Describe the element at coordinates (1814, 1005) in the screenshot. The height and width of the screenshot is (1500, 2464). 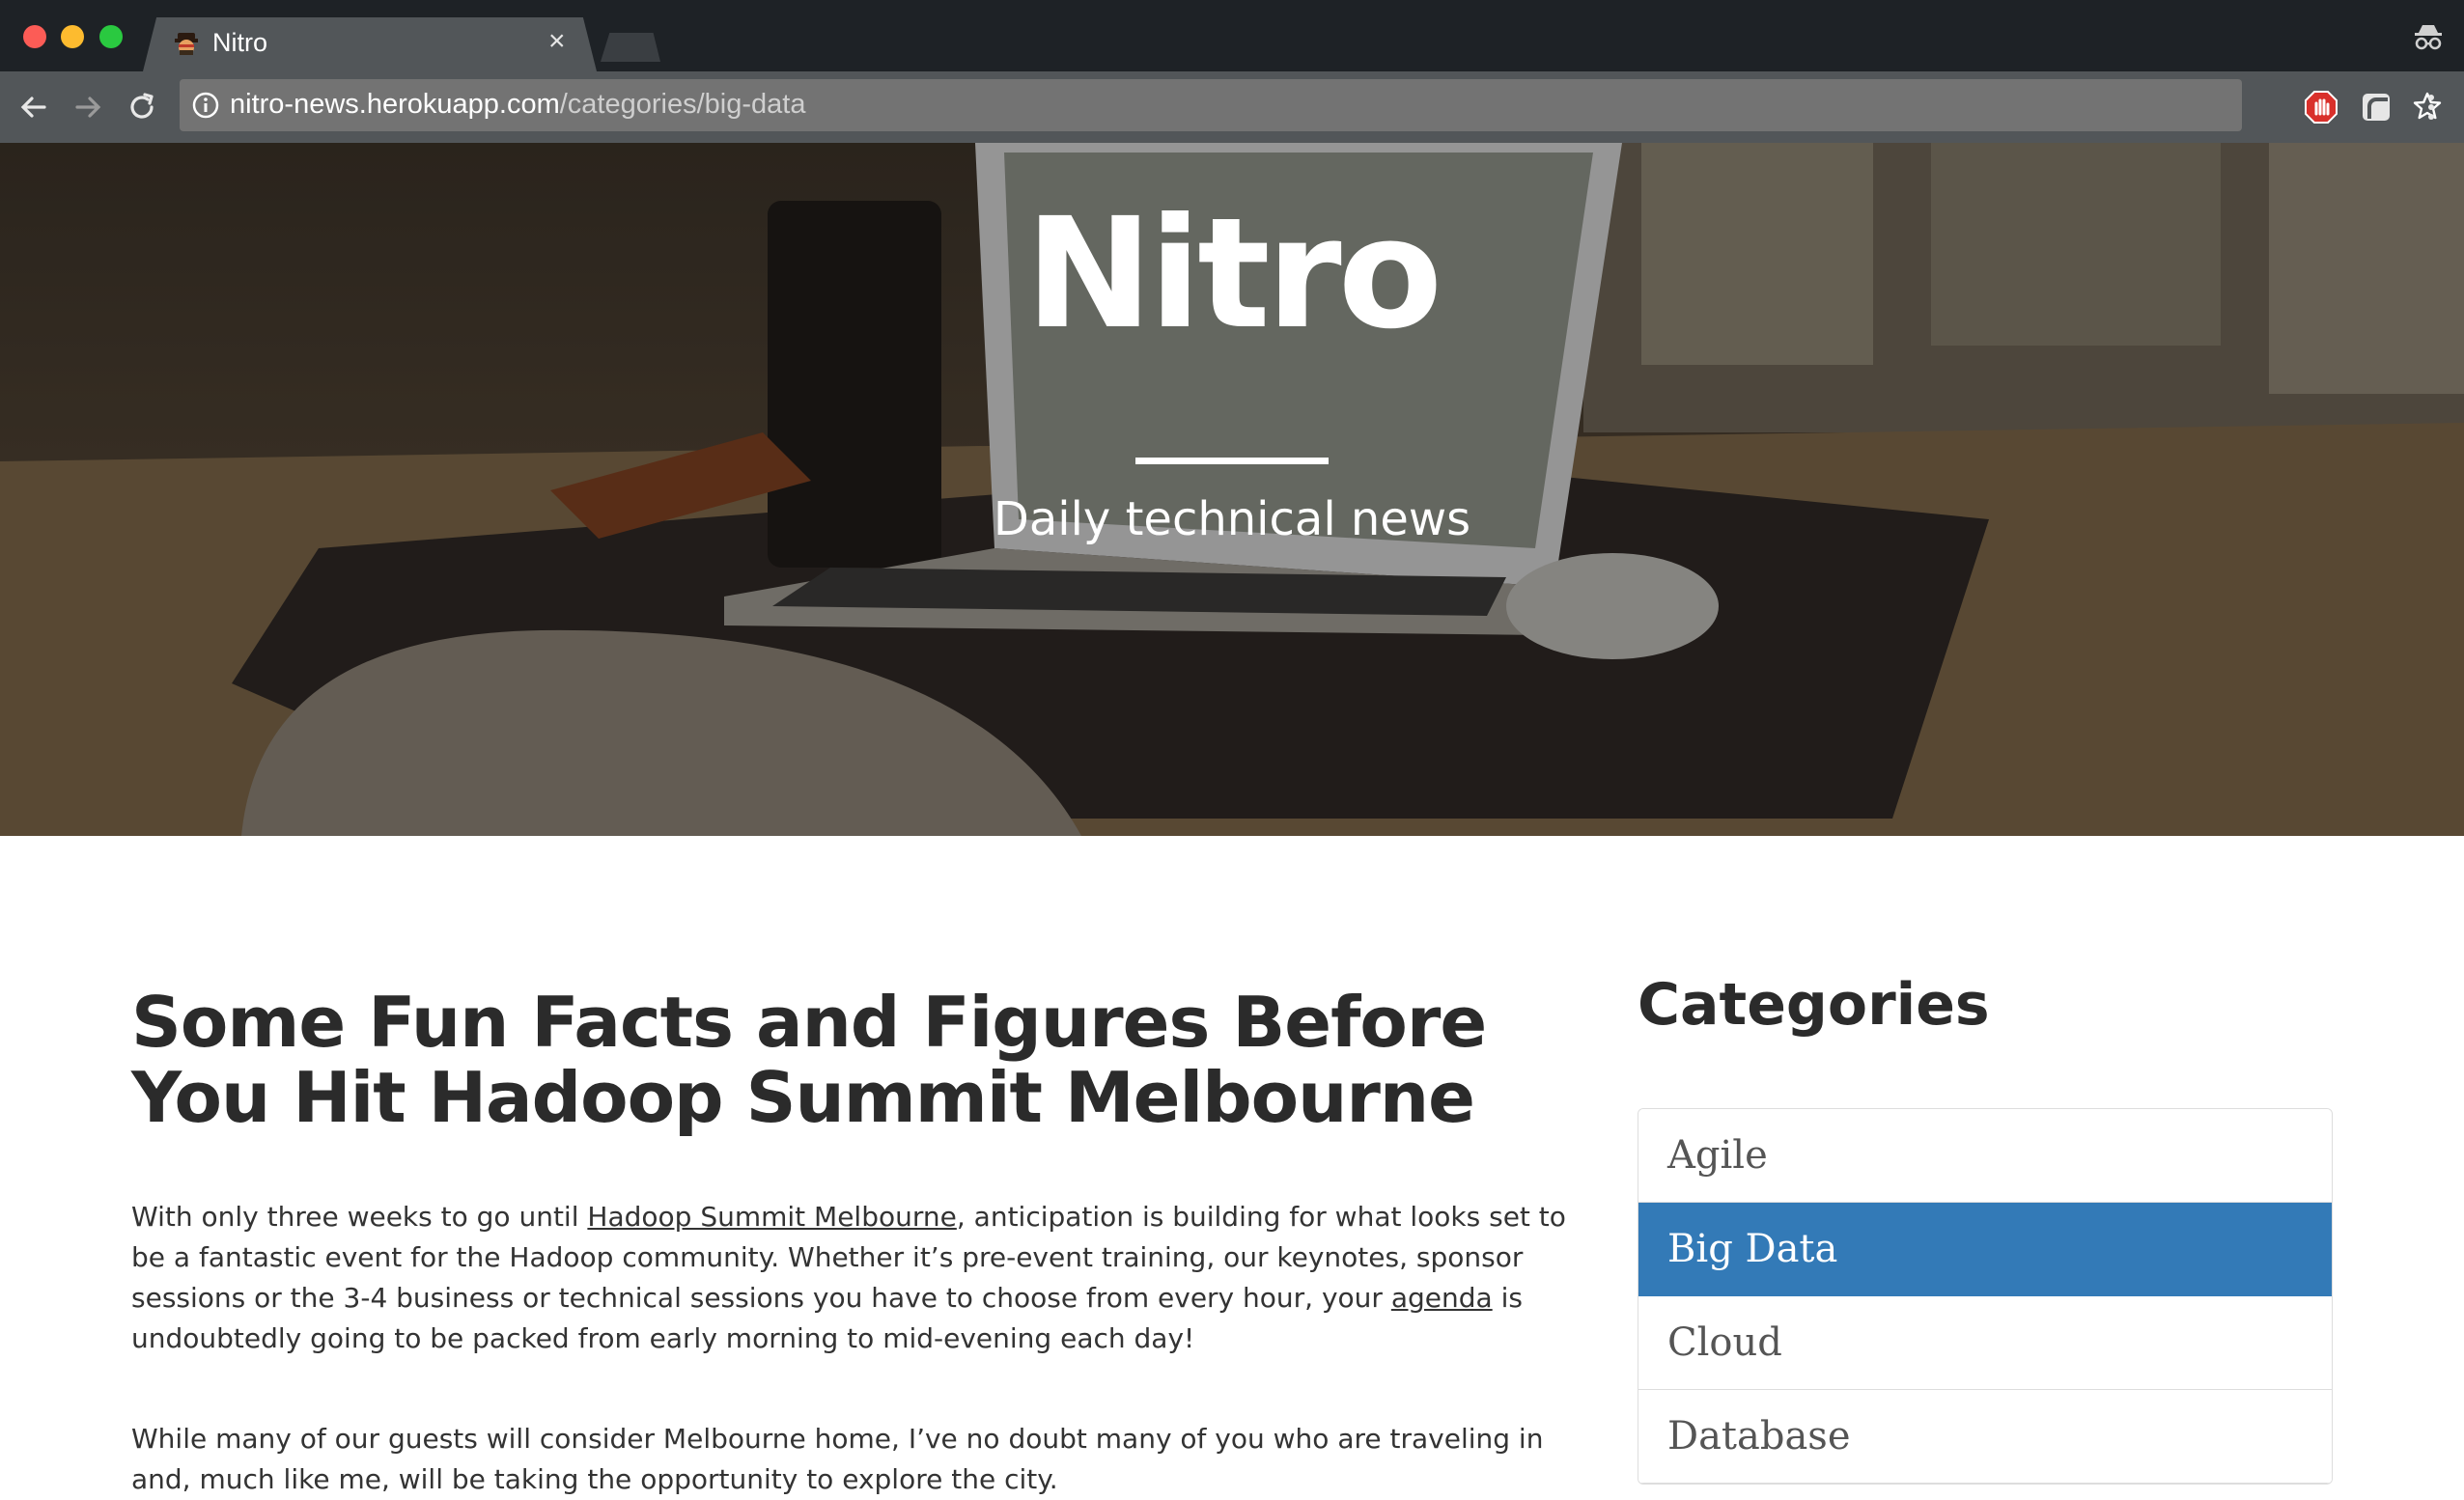
I see `categories-heading: Categories` at that location.